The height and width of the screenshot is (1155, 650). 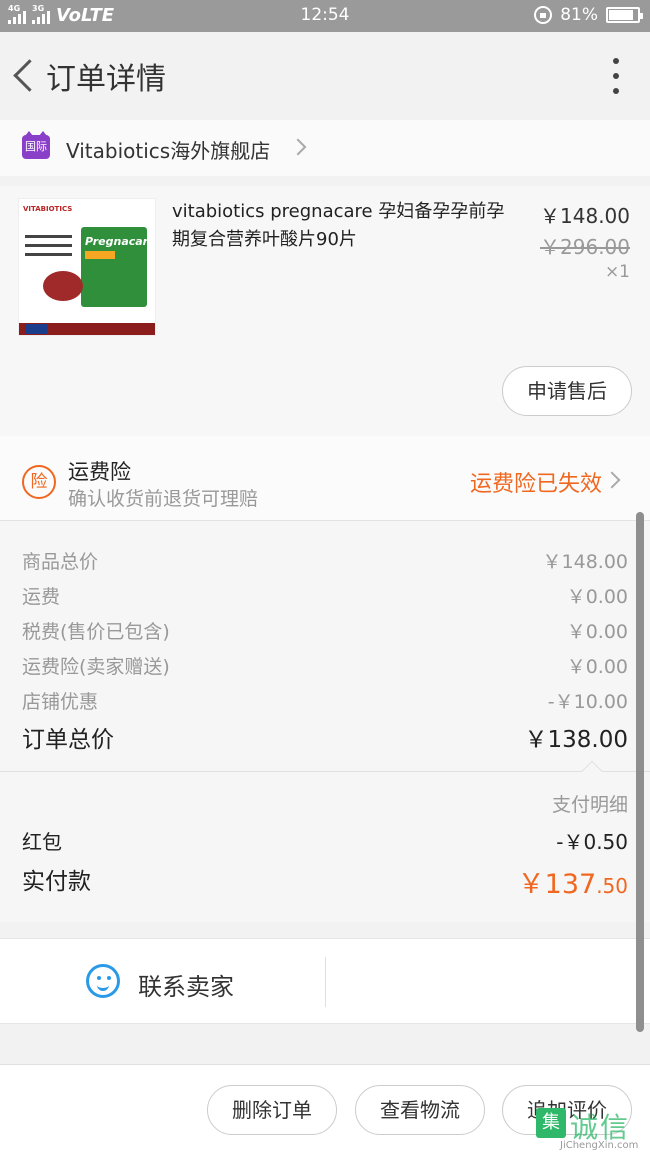 What do you see at coordinates (68, 740) in the screenshot?
I see `order-total-label: 订单总价` at bounding box center [68, 740].